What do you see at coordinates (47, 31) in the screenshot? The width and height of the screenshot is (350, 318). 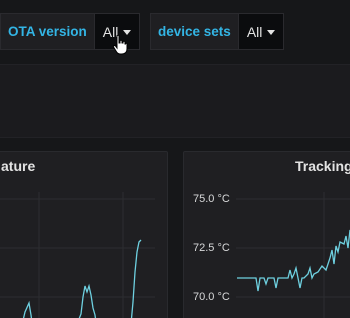 I see `variable-label-ota-version: OTA version` at bounding box center [47, 31].